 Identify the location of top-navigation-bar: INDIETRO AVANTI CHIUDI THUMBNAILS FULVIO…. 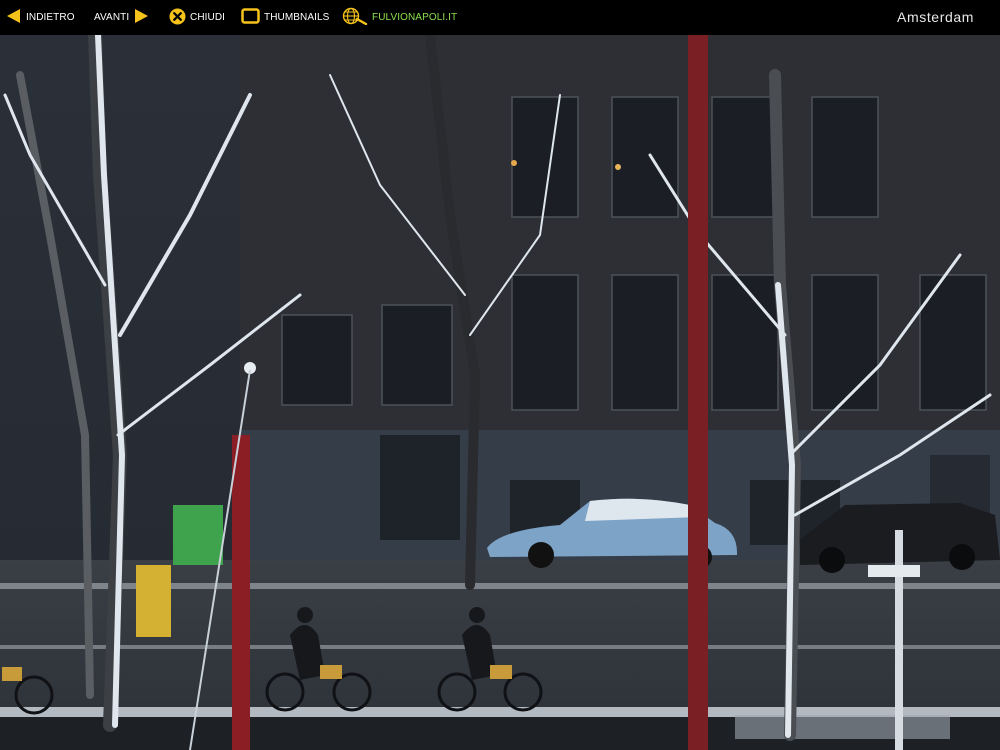
(500, 17).